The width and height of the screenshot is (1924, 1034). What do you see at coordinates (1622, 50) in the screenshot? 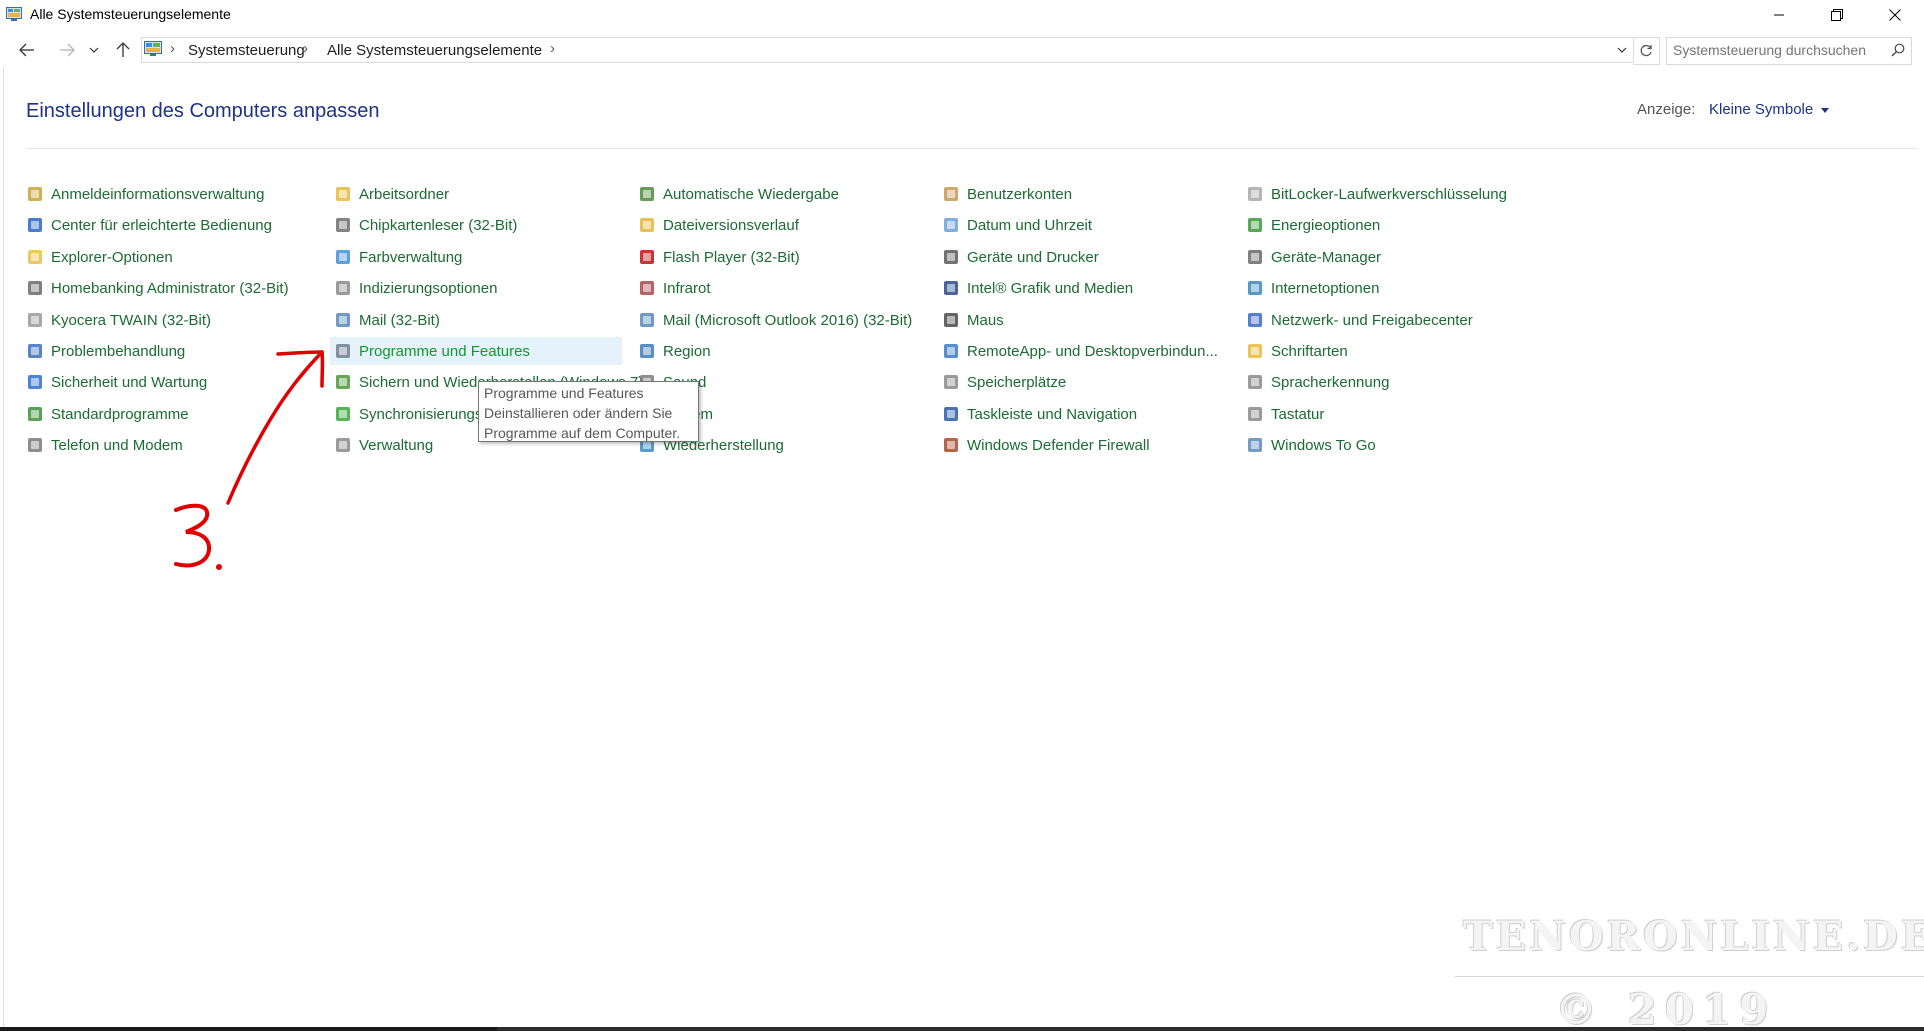
I see `chevron-down-icon` at bounding box center [1622, 50].